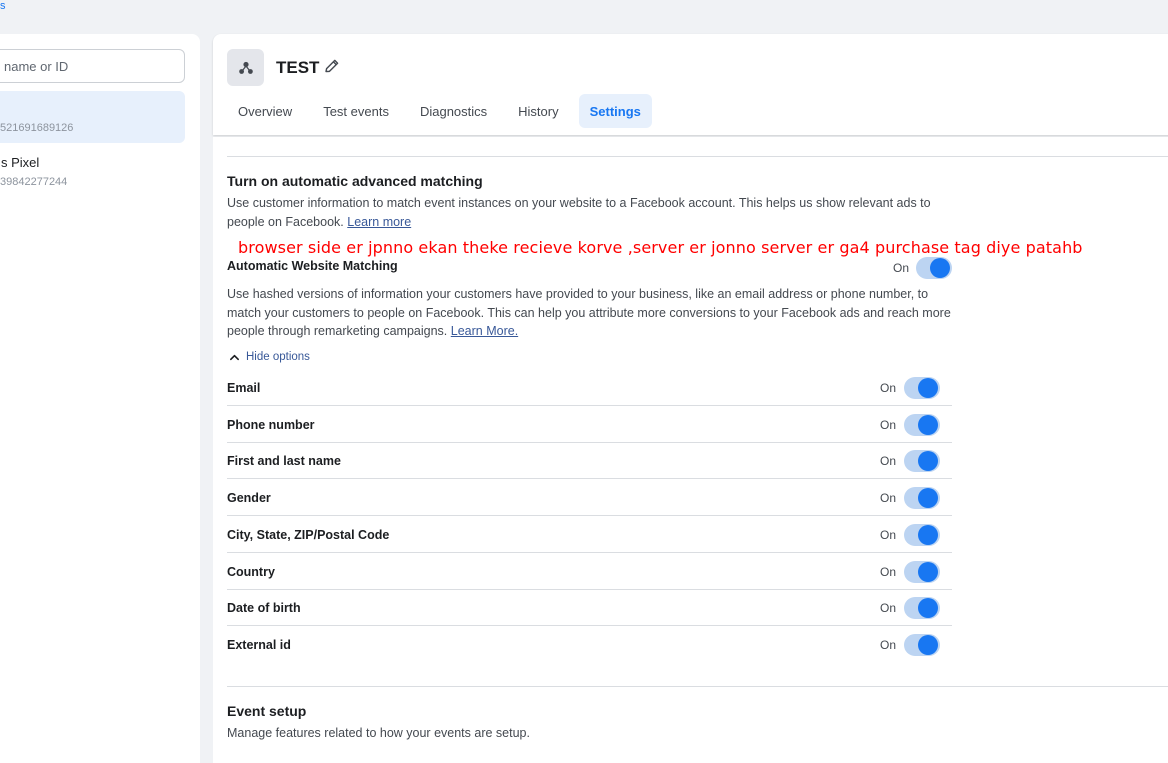  Describe the element at coordinates (589, 535) in the screenshot. I see `option-row-location: City, State, ZIP/Postal Code On` at that location.